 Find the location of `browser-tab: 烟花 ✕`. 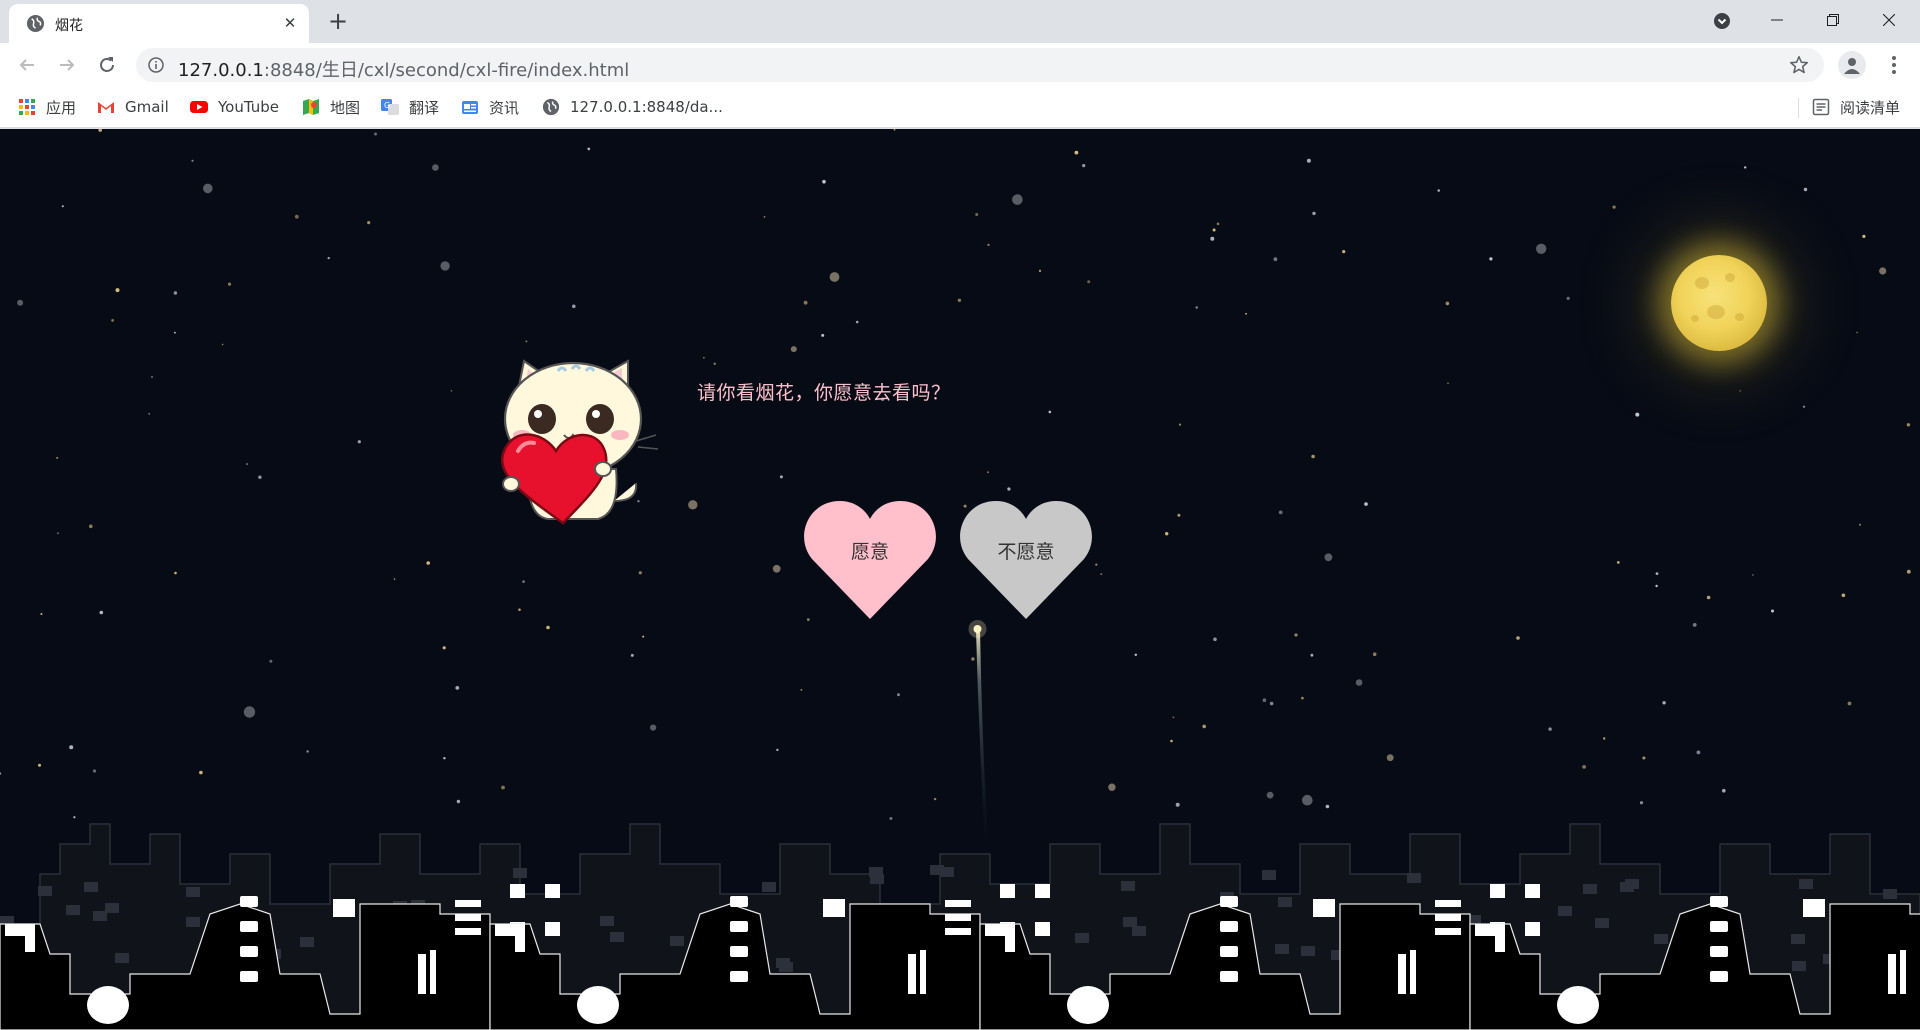

browser-tab: 烟花 ✕ is located at coordinates (159, 23).